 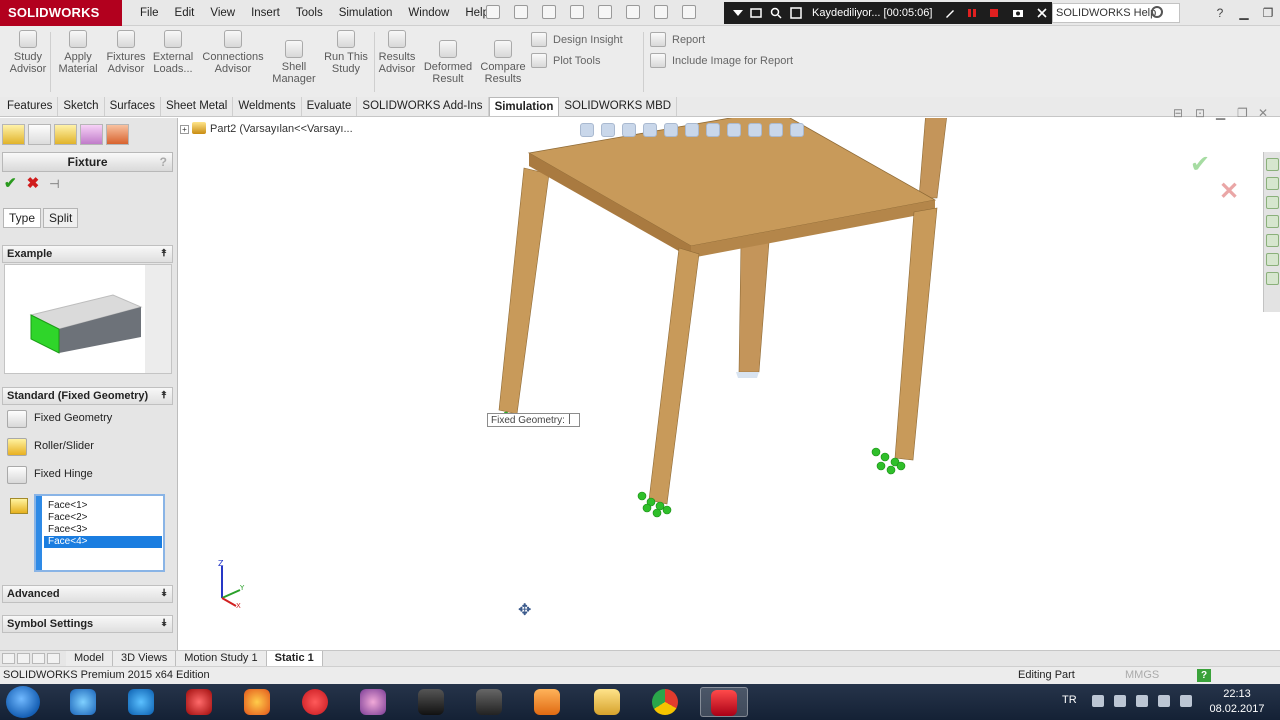 What do you see at coordinates (950, 13) in the screenshot?
I see `pen-icon` at bounding box center [950, 13].